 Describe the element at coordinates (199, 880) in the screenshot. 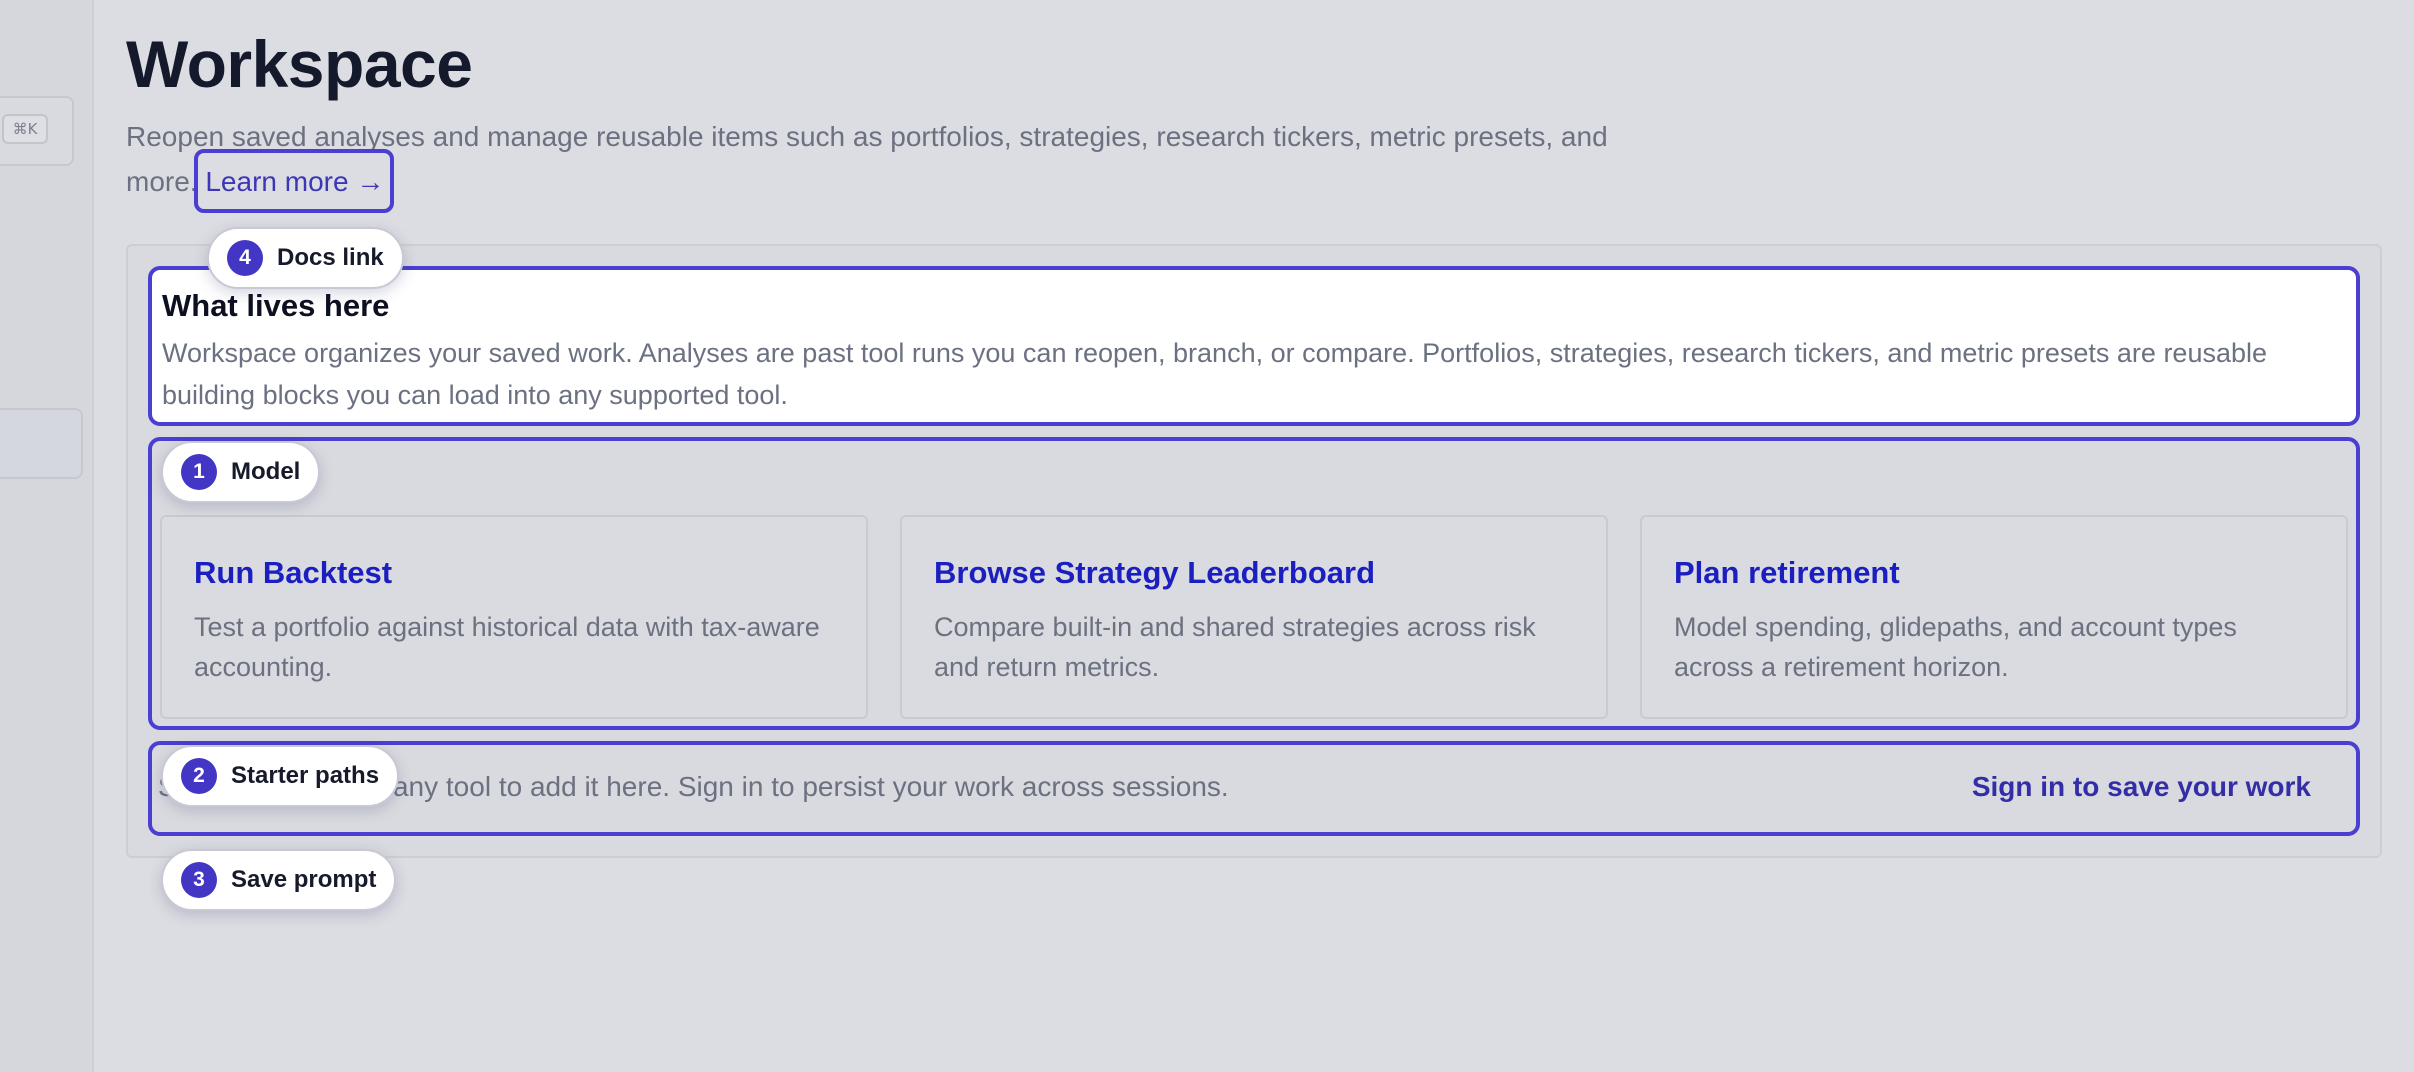

I see `step-number-badge: 3` at that location.